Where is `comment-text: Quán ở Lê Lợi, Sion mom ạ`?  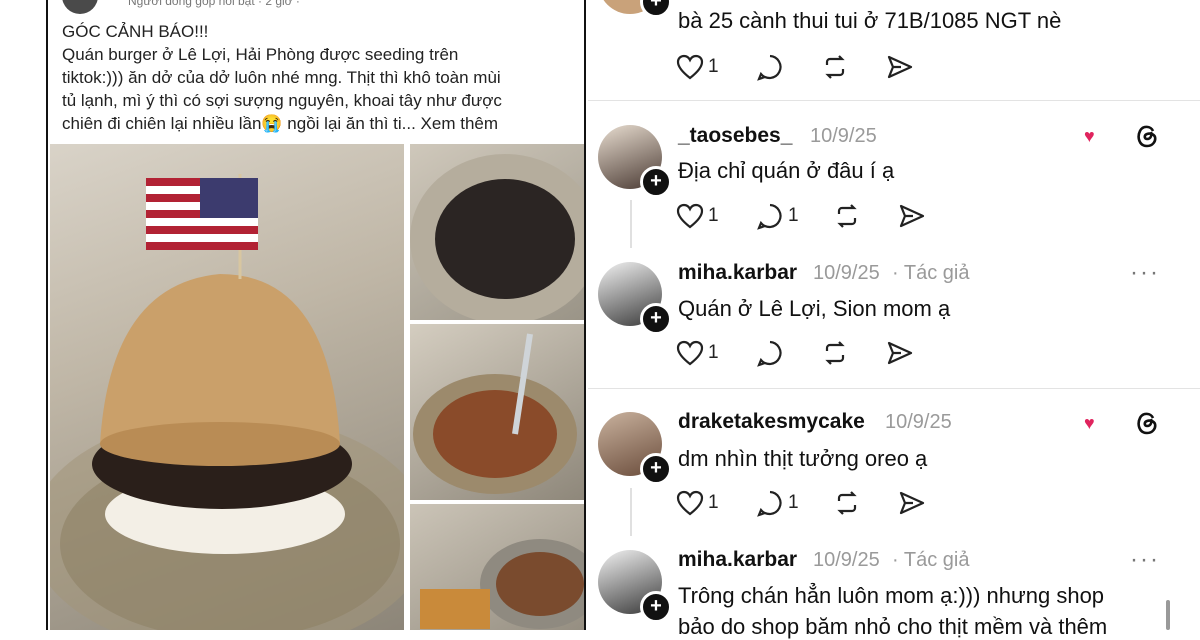
comment-text: Quán ở Lê Lợi, Sion mom ạ is located at coordinates (814, 308).